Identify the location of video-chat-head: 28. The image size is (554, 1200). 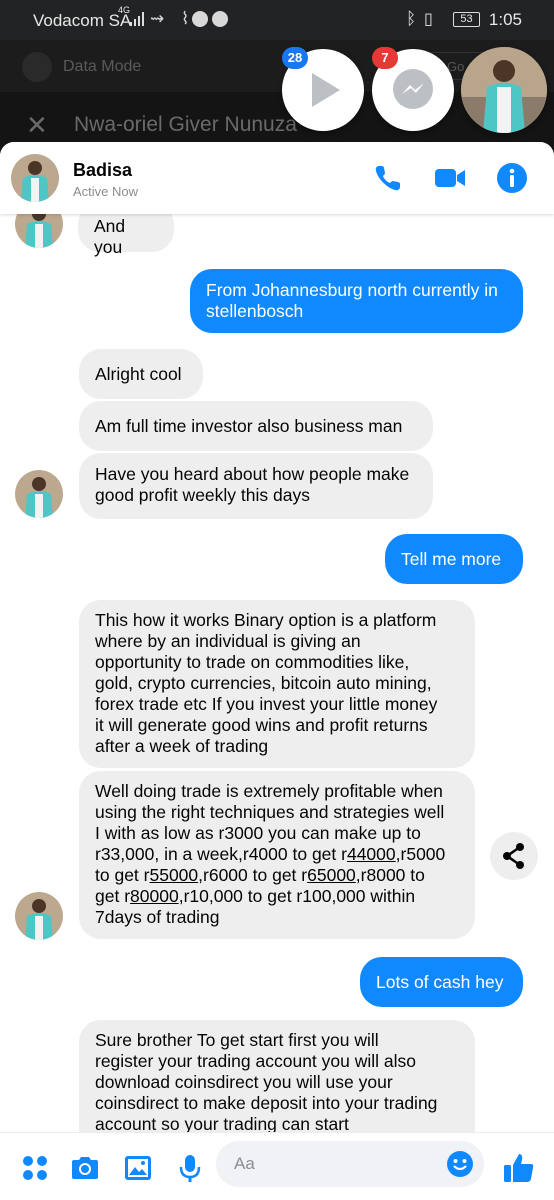
(323, 89).